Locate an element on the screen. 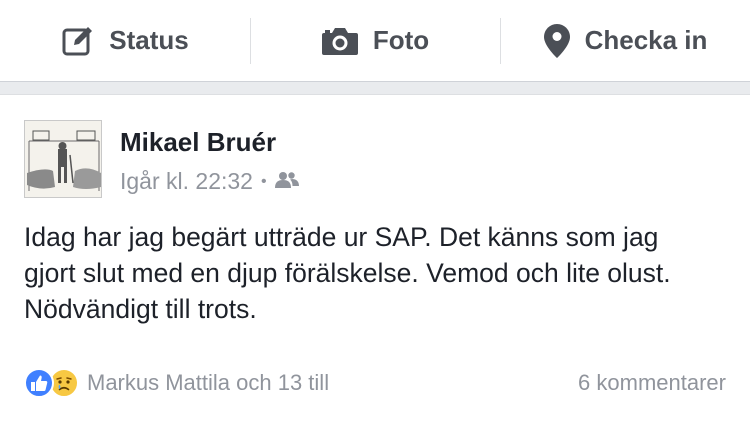  reactions-text: Markus Mattila och 13 till is located at coordinates (208, 383).